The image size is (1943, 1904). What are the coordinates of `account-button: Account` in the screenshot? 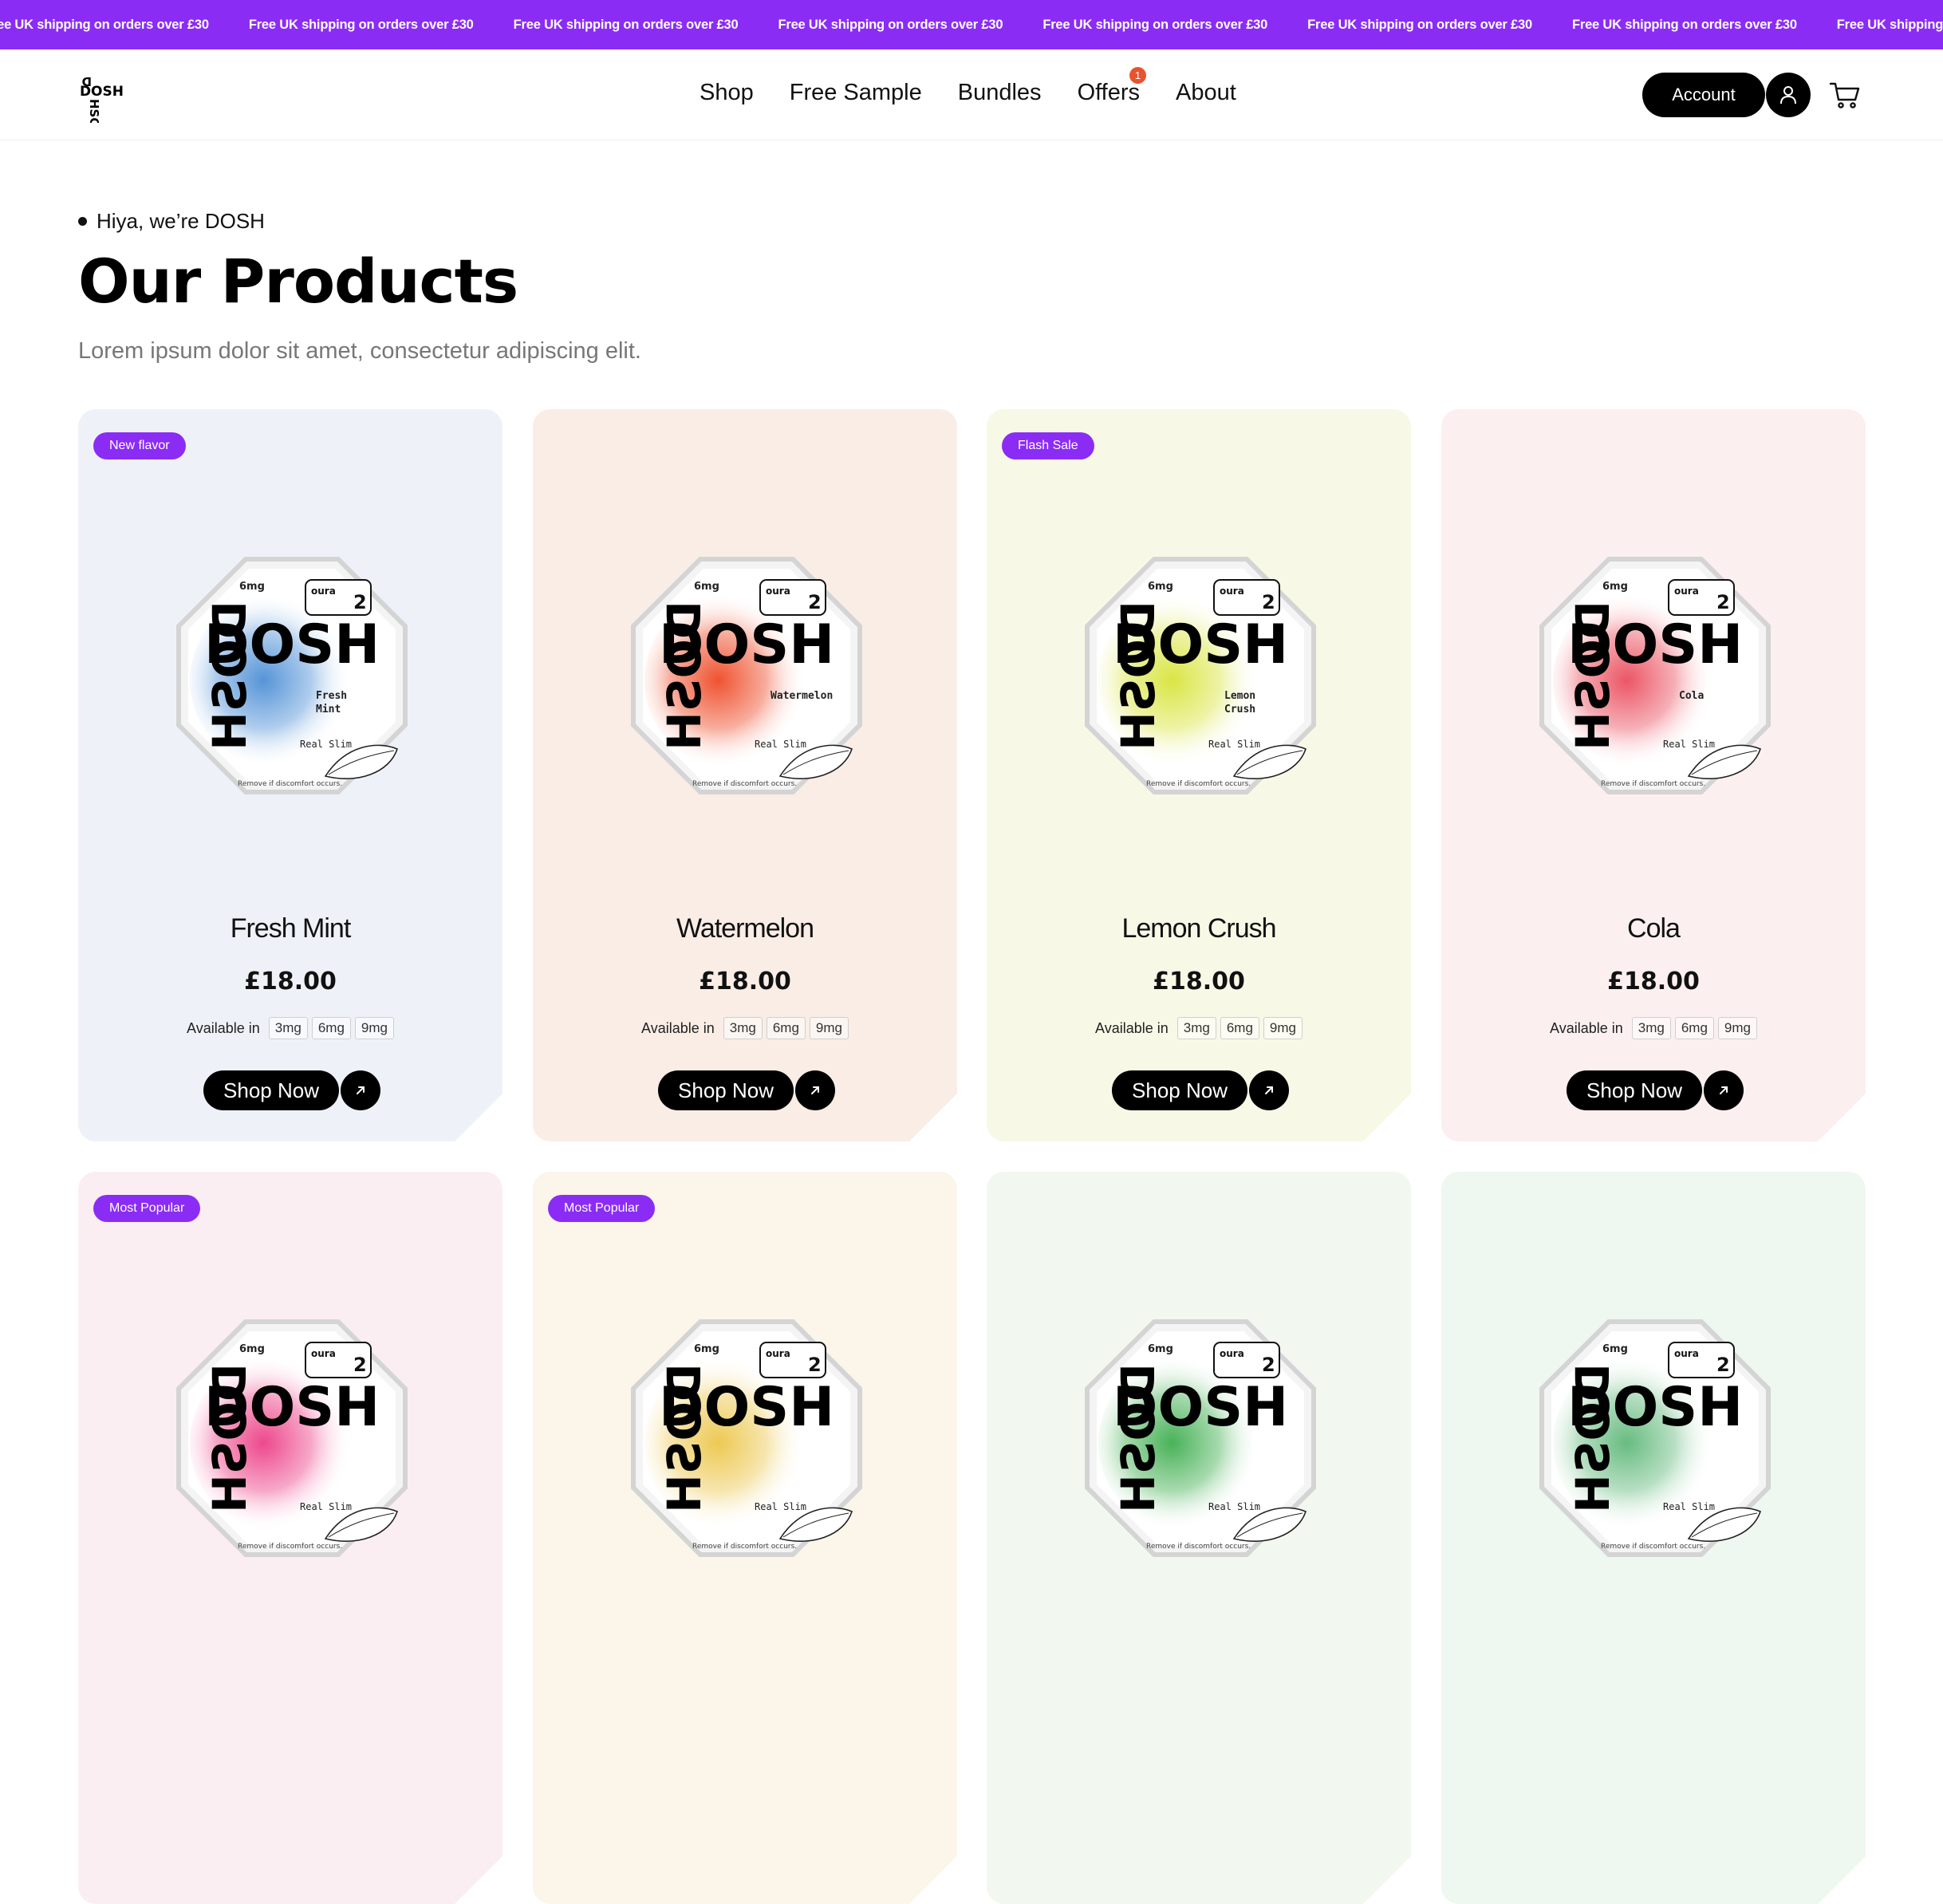 It's located at (1704, 95).